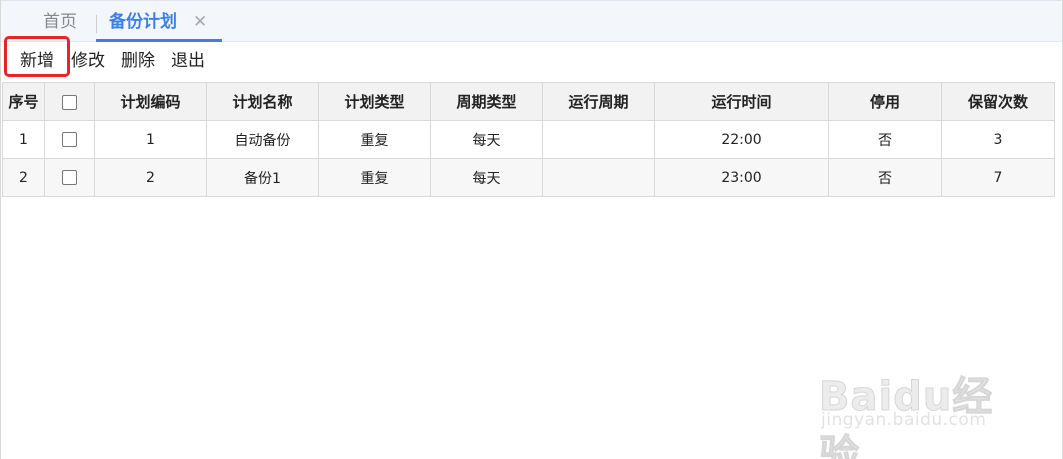 This screenshot has width=1063, height=459. I want to click on header-retain-count: 保留次数, so click(998, 101).